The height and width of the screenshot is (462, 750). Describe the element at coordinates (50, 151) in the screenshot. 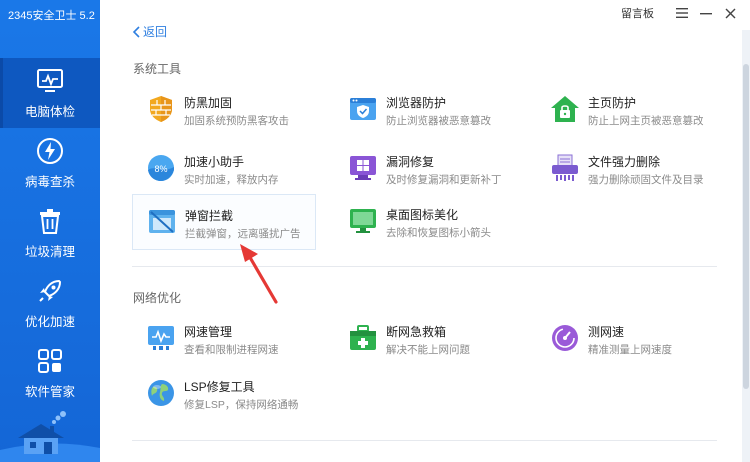

I see `lightning-icon` at that location.